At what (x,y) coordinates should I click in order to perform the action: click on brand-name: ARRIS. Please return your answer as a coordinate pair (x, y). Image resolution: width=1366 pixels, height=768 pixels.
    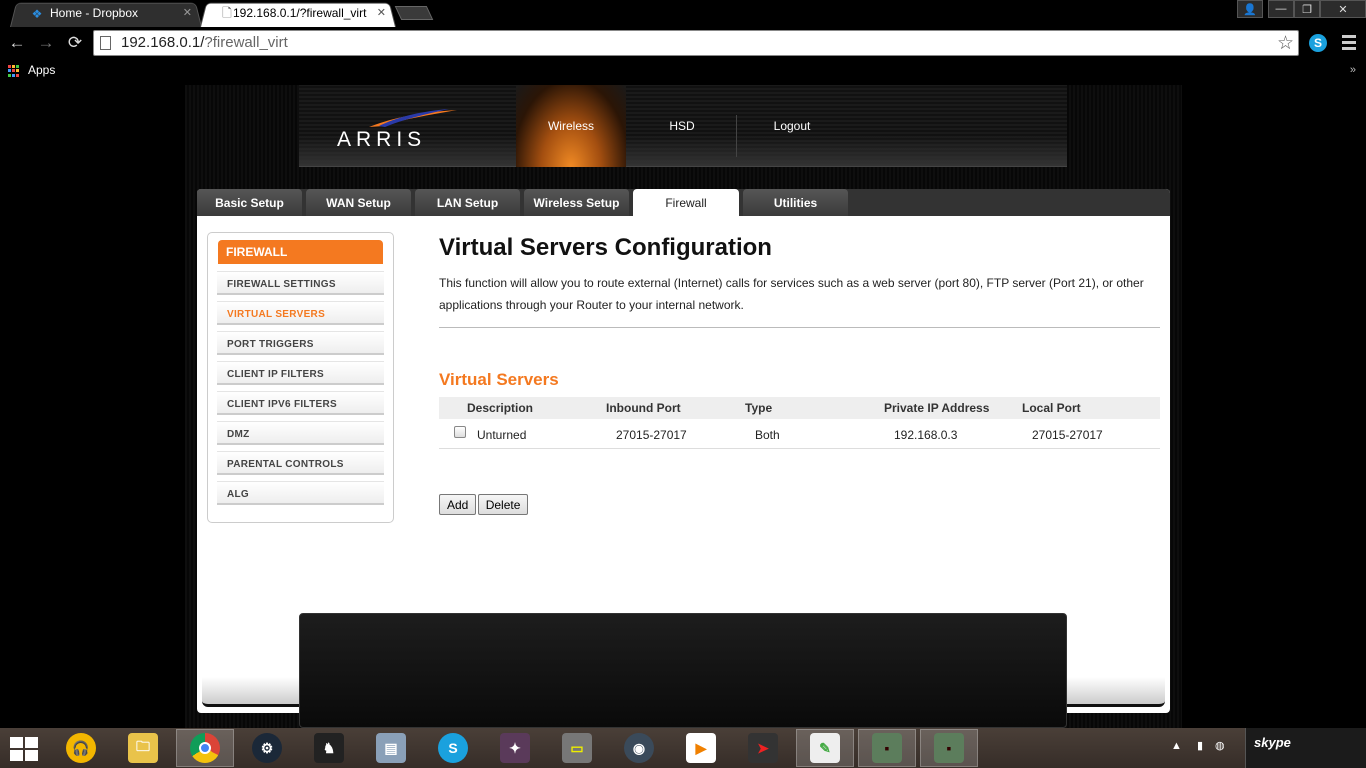
    Looking at the image, I should click on (382, 139).